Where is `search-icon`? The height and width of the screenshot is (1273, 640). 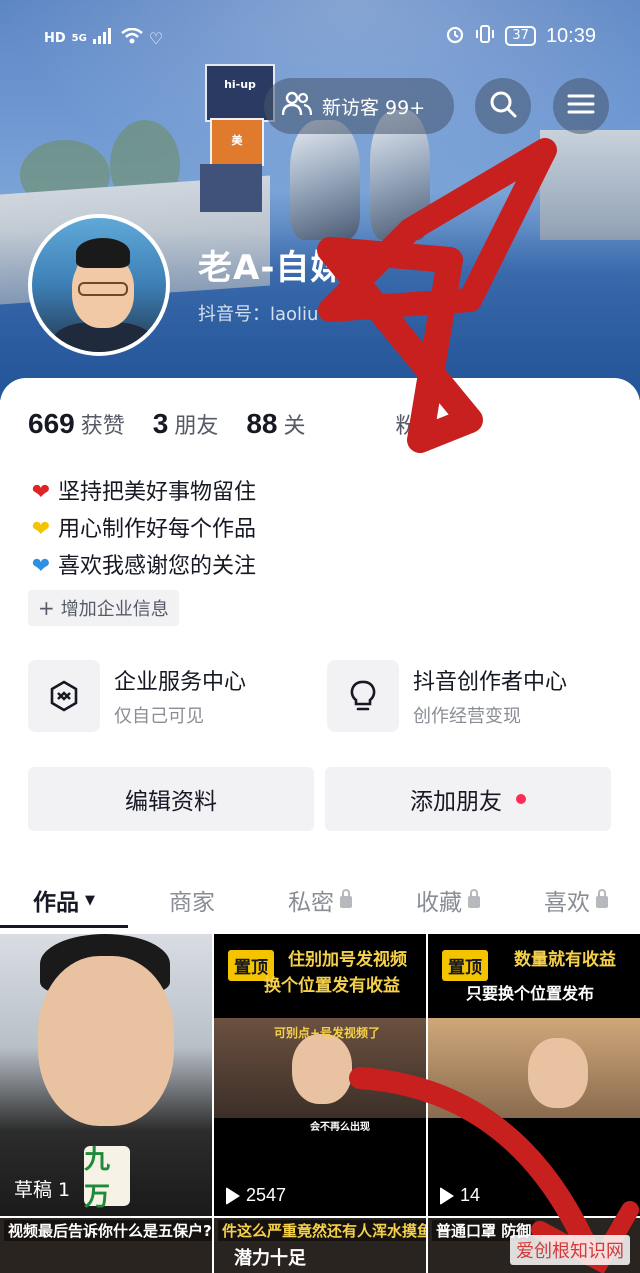 search-icon is located at coordinates (503, 106).